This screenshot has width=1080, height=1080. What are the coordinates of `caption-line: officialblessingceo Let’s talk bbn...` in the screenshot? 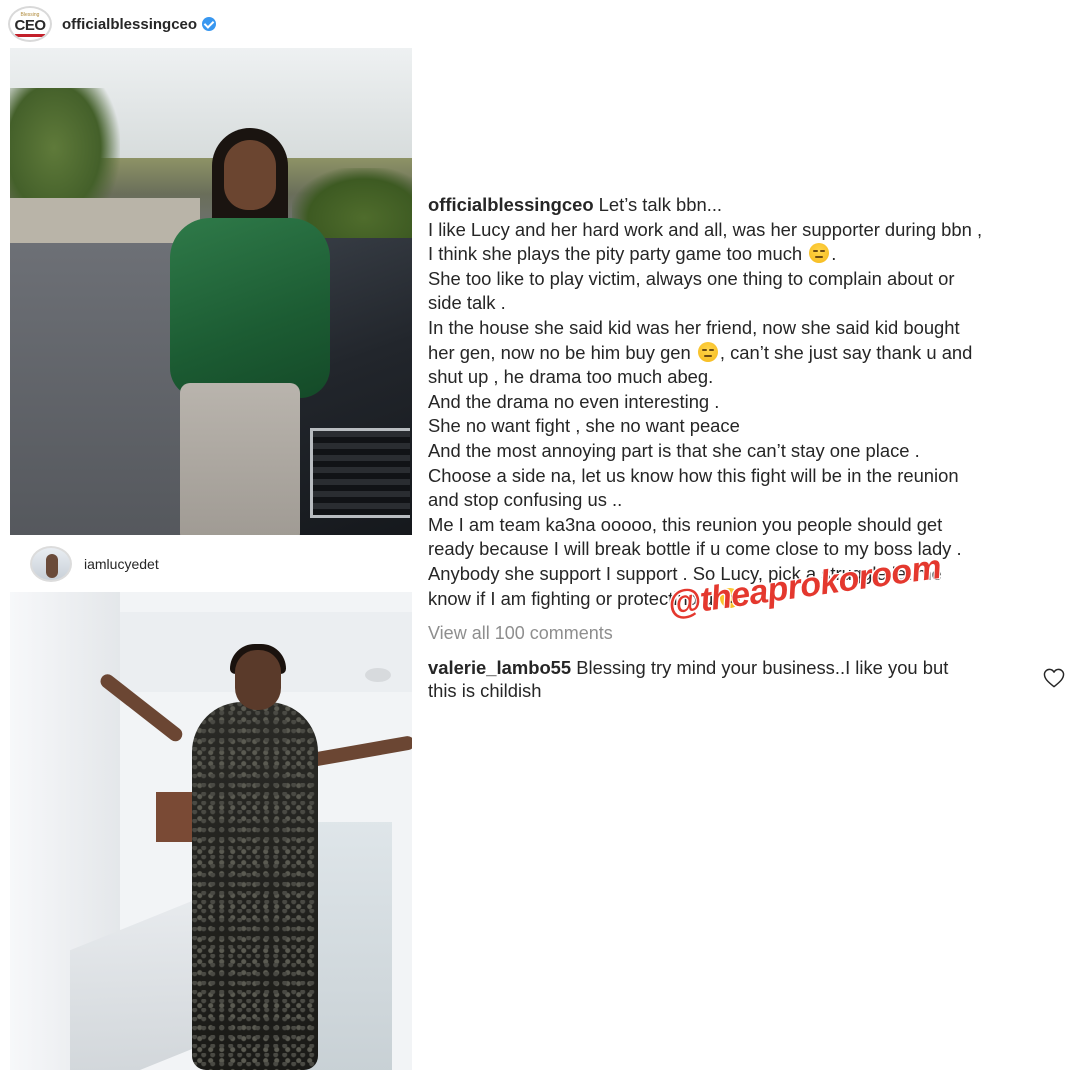 It's located at (748, 205).